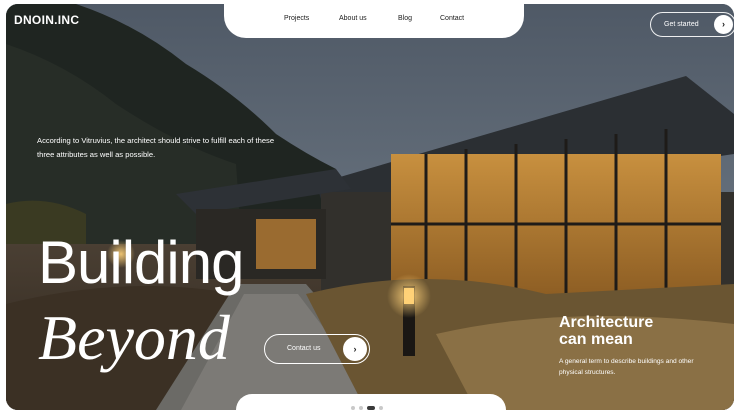 The height and width of the screenshot is (415, 739). Describe the element at coordinates (374, 21) in the screenshot. I see `top-nav: Projects About us Blog Contact` at that location.